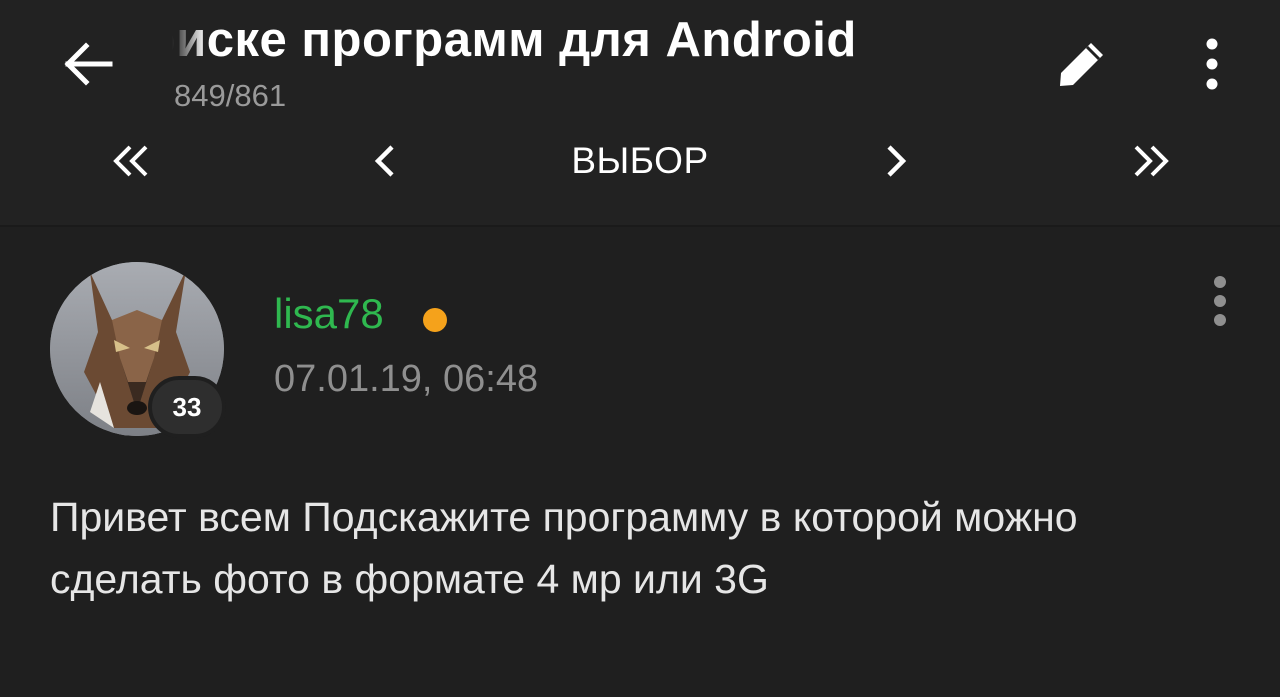 The height and width of the screenshot is (697, 1280). Describe the element at coordinates (329, 314) in the screenshot. I see `author-name: lisa78` at that location.